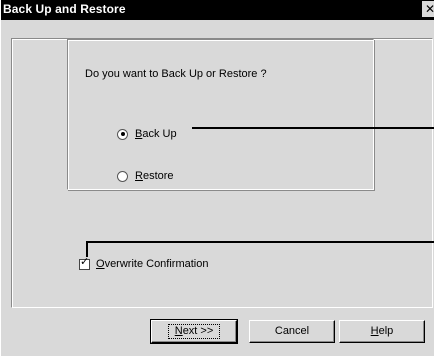  I want to click on backup-radio-option: Back Up, so click(147, 134).